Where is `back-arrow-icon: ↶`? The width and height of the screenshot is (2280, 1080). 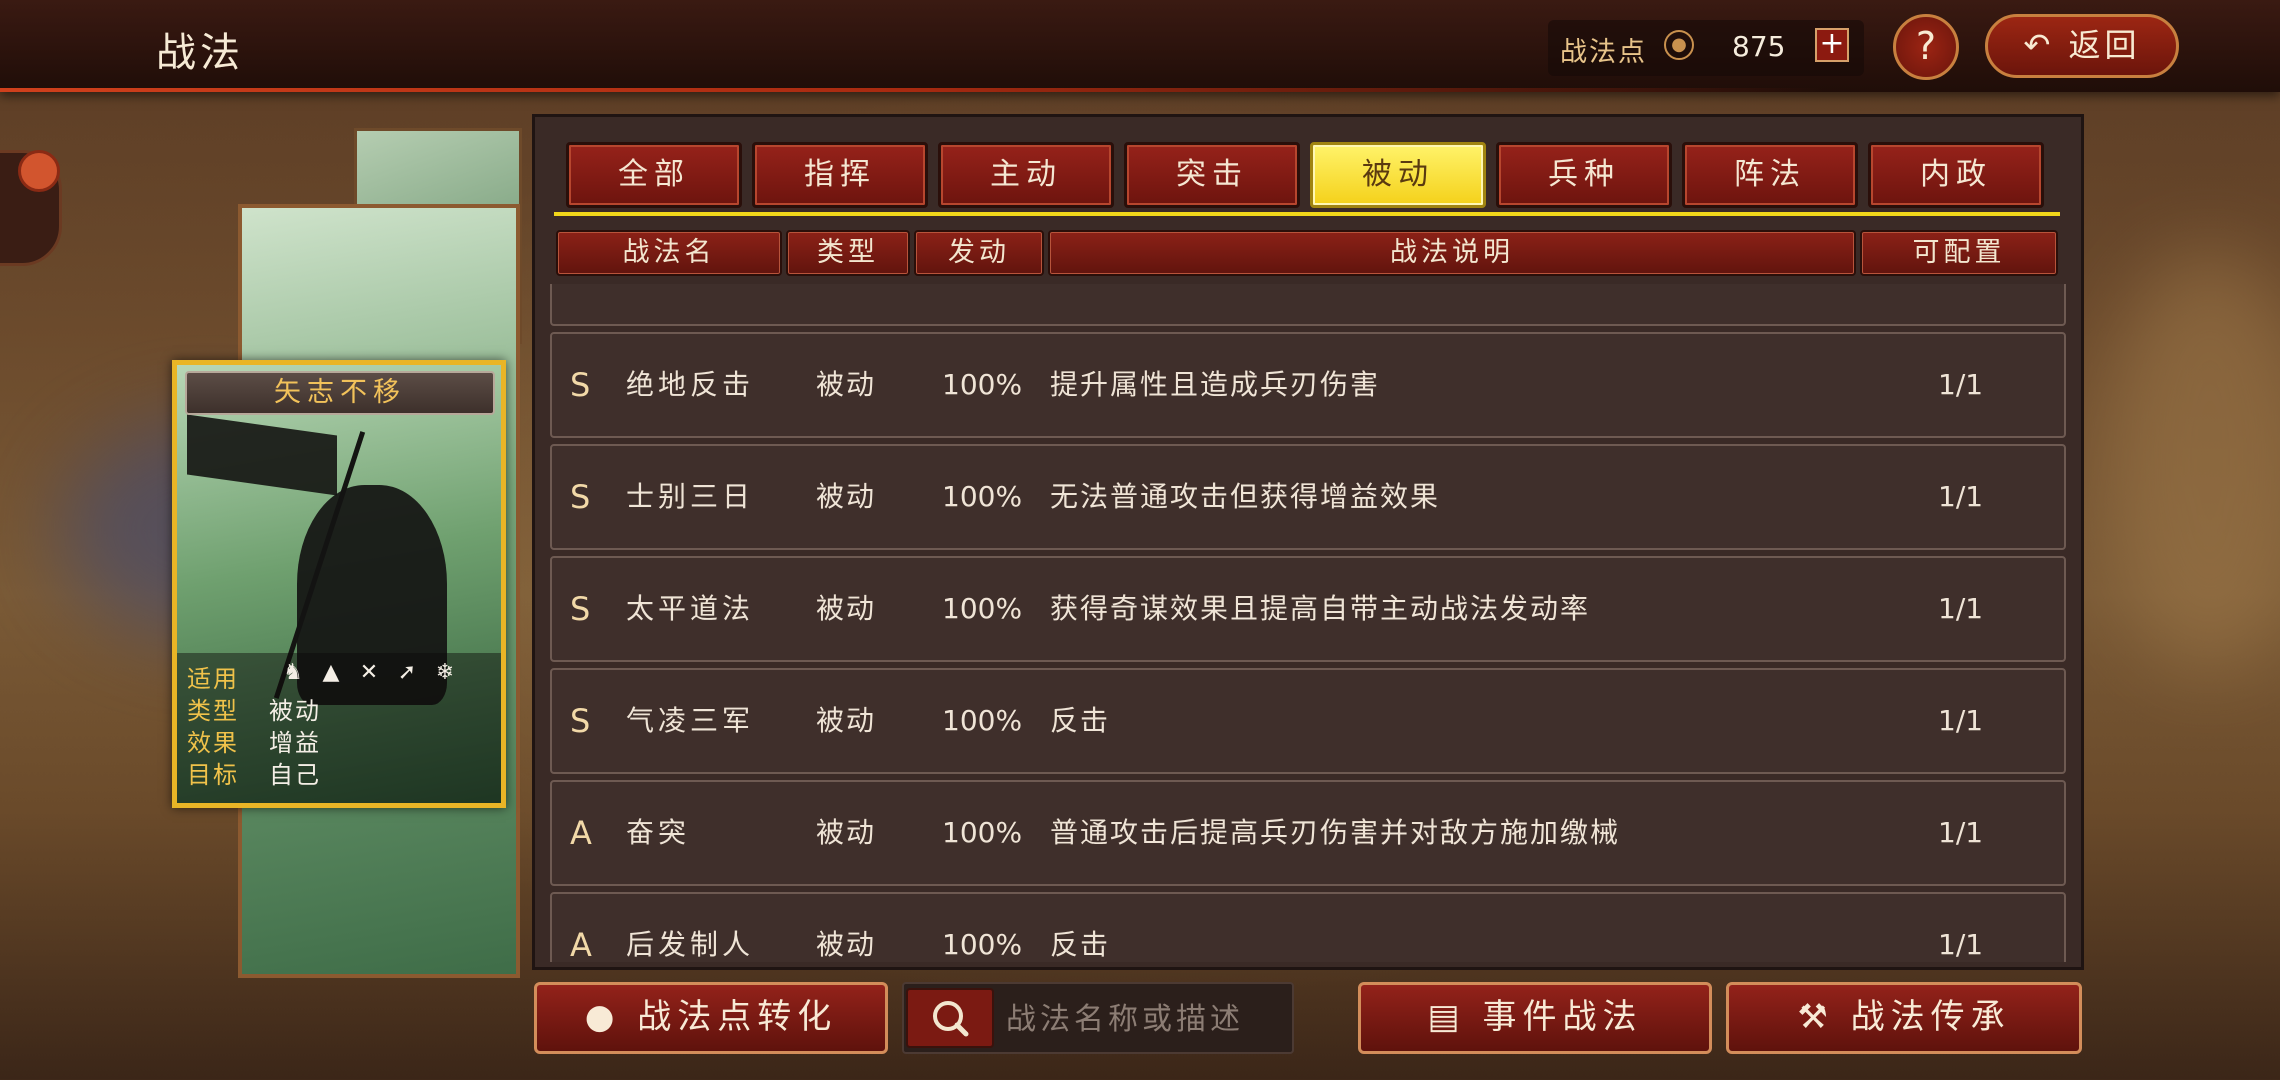 back-arrow-icon: ↶ is located at coordinates (2039, 45).